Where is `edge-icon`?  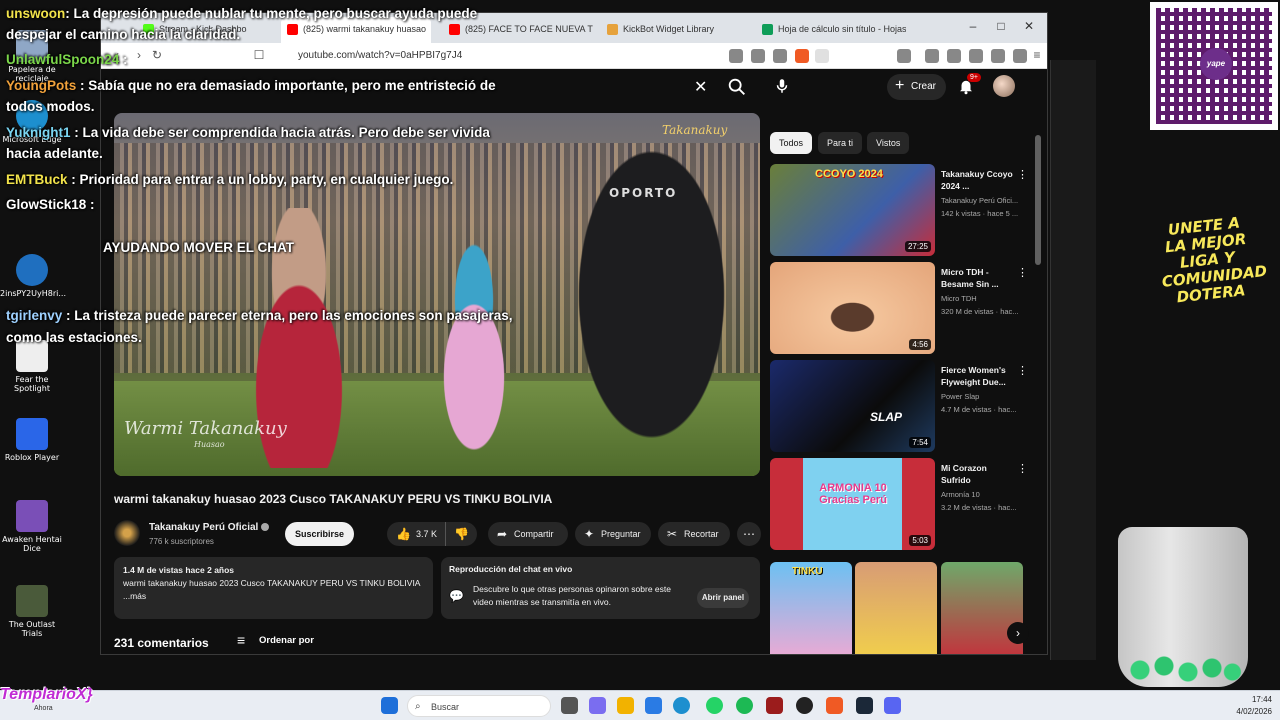
edge-icon is located at coordinates (681, 705).